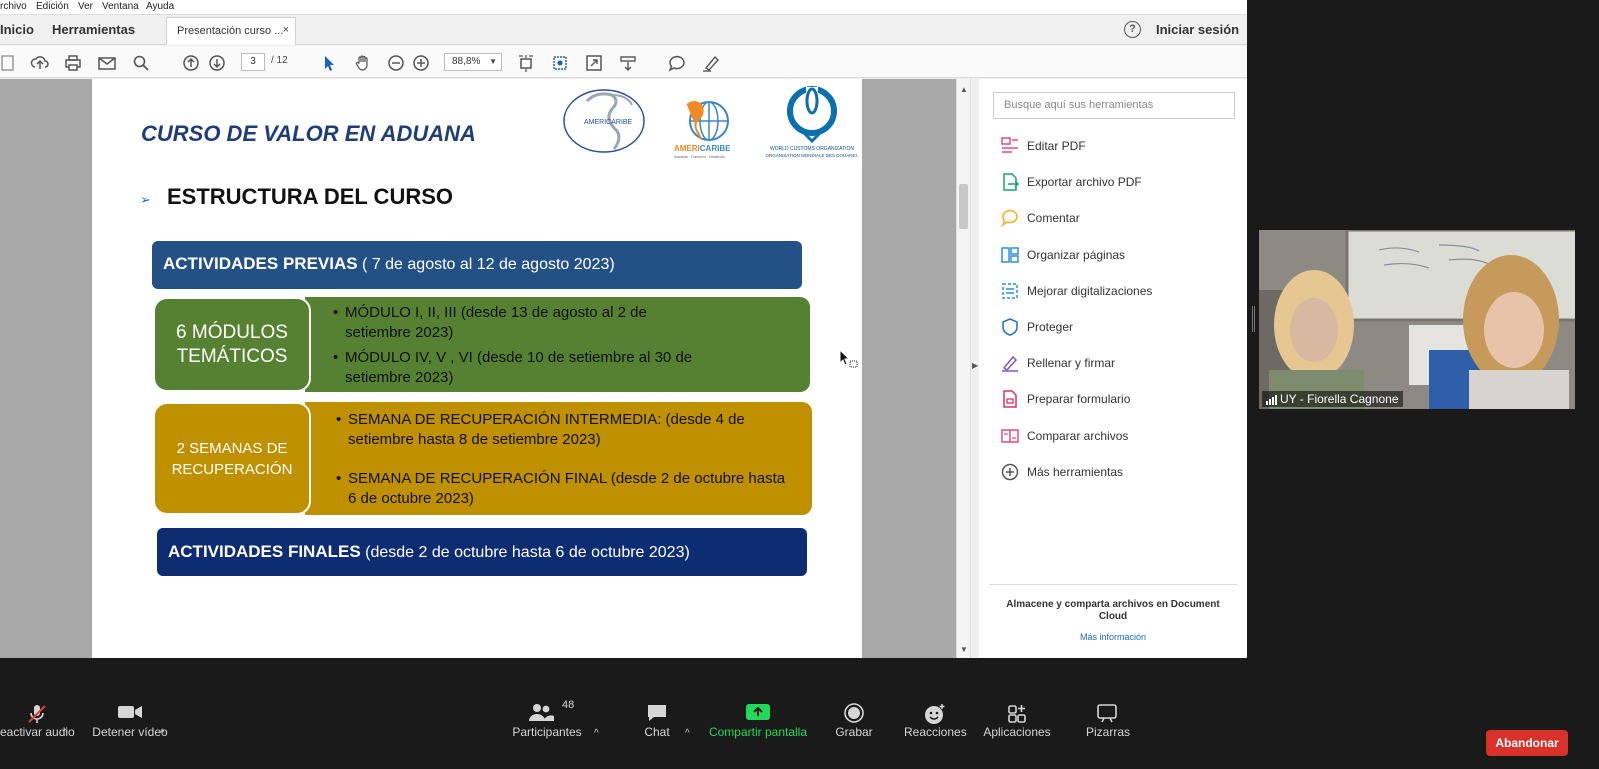 This screenshot has width=1599, height=769. What do you see at coordinates (711, 63) in the screenshot?
I see `highlight-pen-icon` at bounding box center [711, 63].